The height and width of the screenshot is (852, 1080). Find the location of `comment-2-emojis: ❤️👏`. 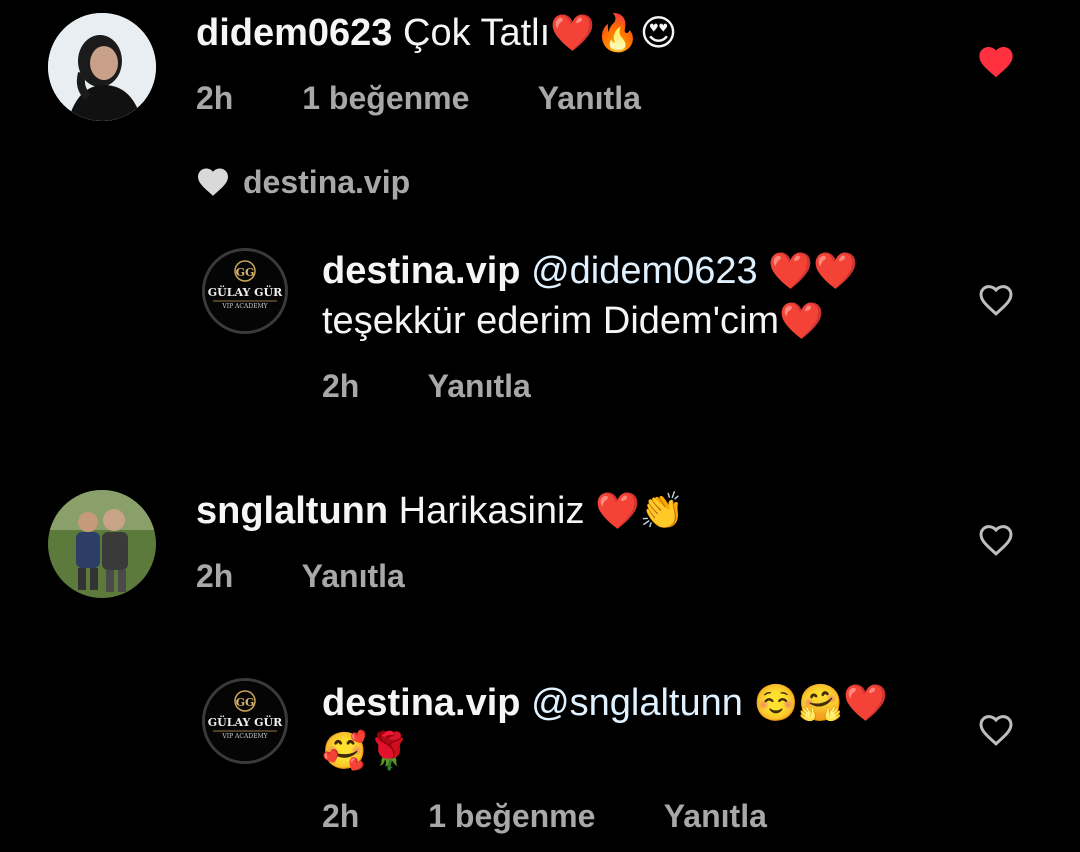

comment-2-emojis: ❤️👏 is located at coordinates (640, 511).